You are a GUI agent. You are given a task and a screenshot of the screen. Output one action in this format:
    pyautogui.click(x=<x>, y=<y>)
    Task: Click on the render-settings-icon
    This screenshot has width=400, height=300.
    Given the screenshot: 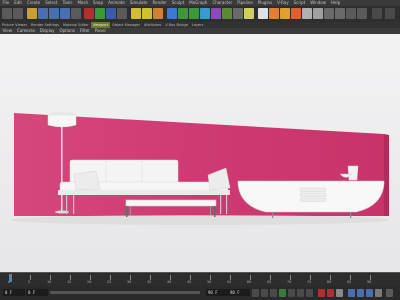 What is the action you would take?
    pyautogui.click(x=158, y=13)
    